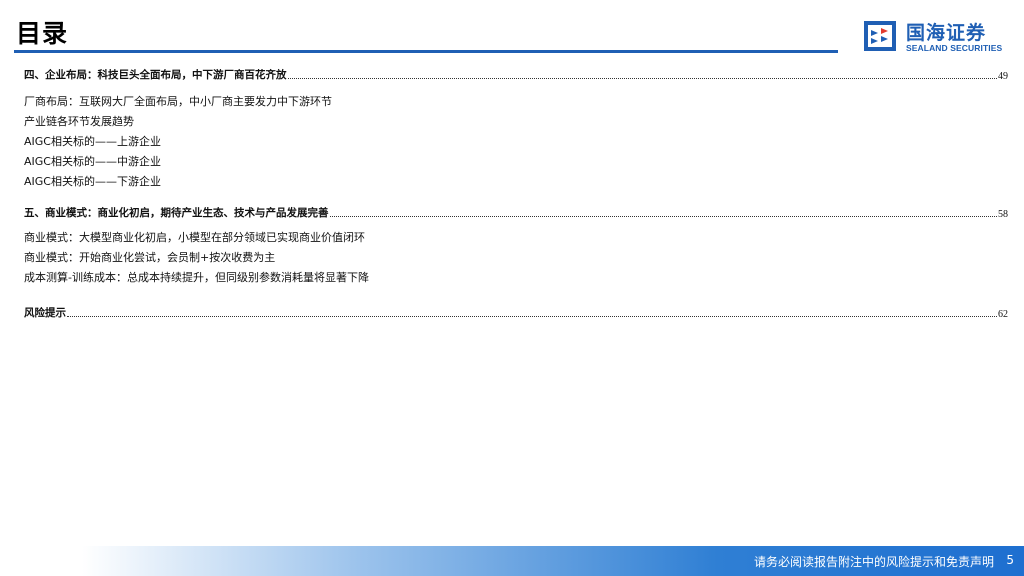 The height and width of the screenshot is (576, 1024). I want to click on page-title: 目录, so click(42, 33).